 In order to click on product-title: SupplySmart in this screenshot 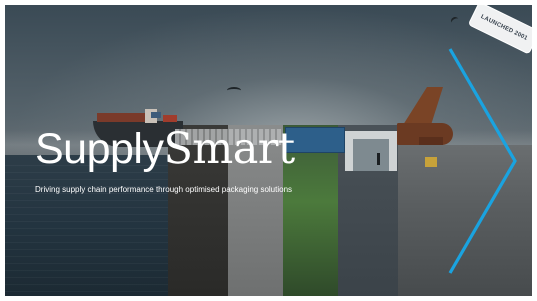, I will do `click(165, 149)`.